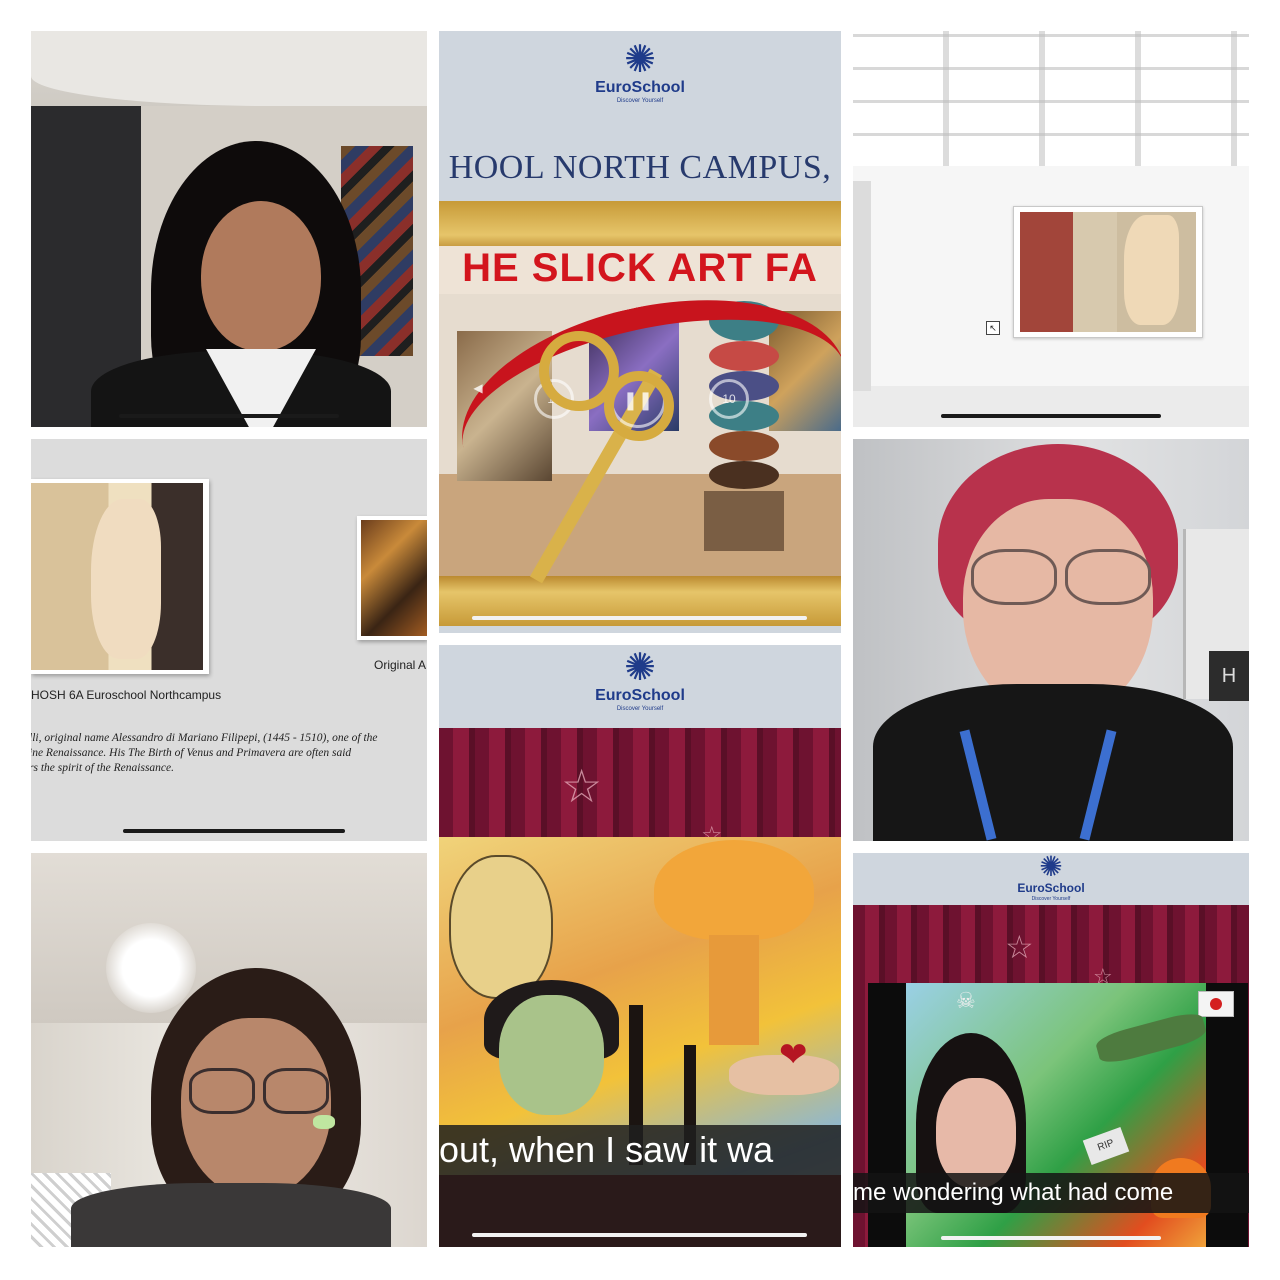 The height and width of the screenshot is (1280, 1280). I want to click on wall-sign: H, so click(1229, 676).